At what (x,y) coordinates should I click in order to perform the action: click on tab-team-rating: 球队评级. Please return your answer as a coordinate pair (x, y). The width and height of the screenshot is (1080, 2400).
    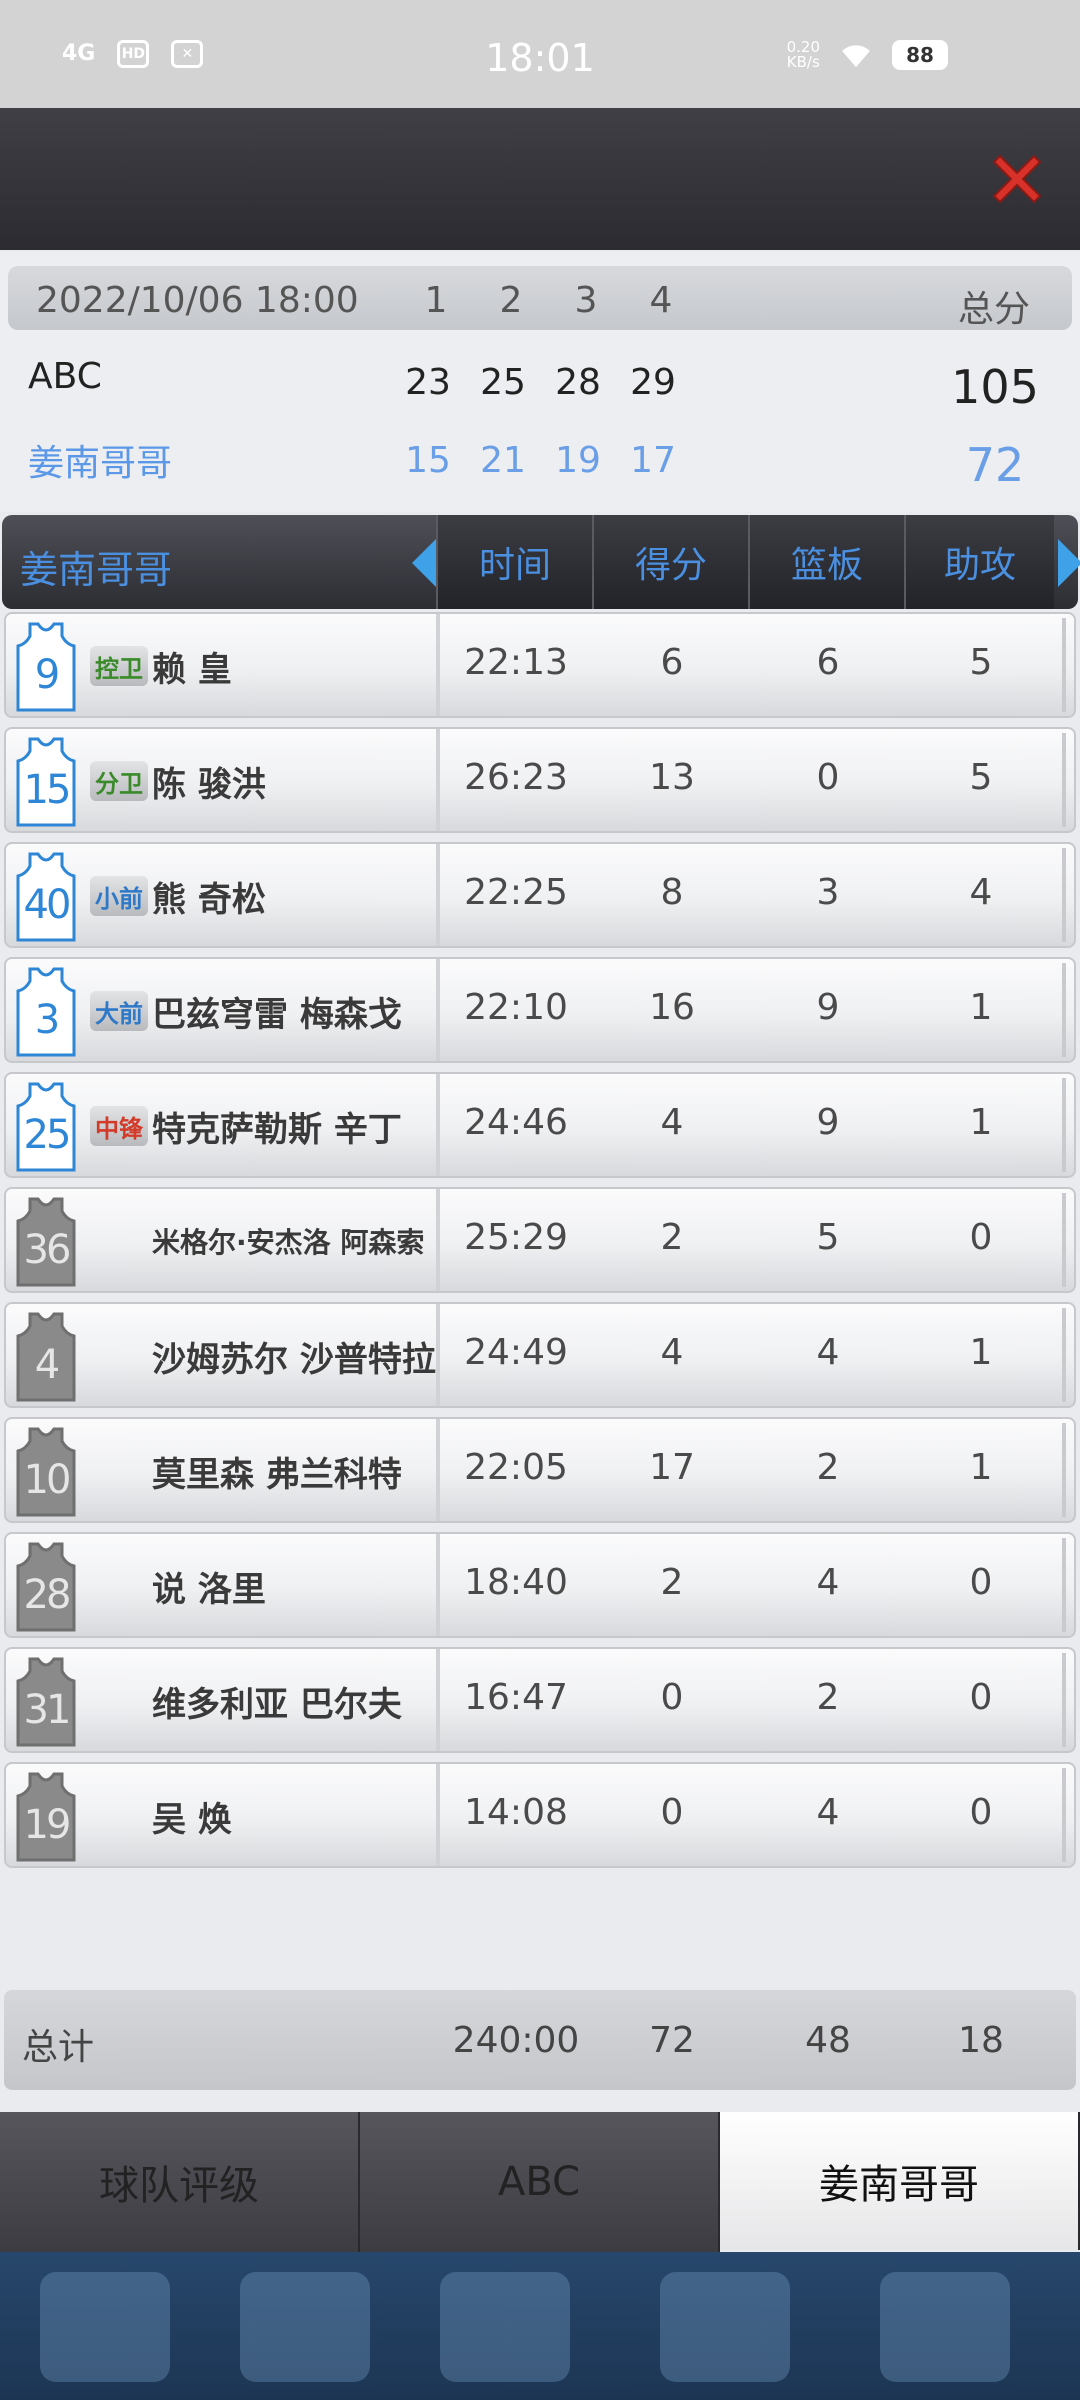
    Looking at the image, I should click on (180, 2182).